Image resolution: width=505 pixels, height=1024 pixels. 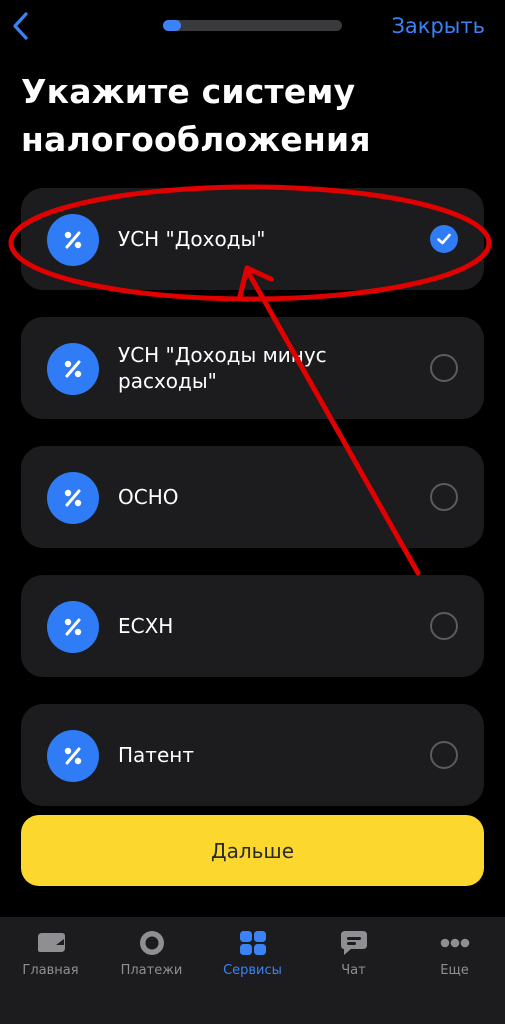 What do you see at coordinates (172, 25) in the screenshot?
I see `progress-fill` at bounding box center [172, 25].